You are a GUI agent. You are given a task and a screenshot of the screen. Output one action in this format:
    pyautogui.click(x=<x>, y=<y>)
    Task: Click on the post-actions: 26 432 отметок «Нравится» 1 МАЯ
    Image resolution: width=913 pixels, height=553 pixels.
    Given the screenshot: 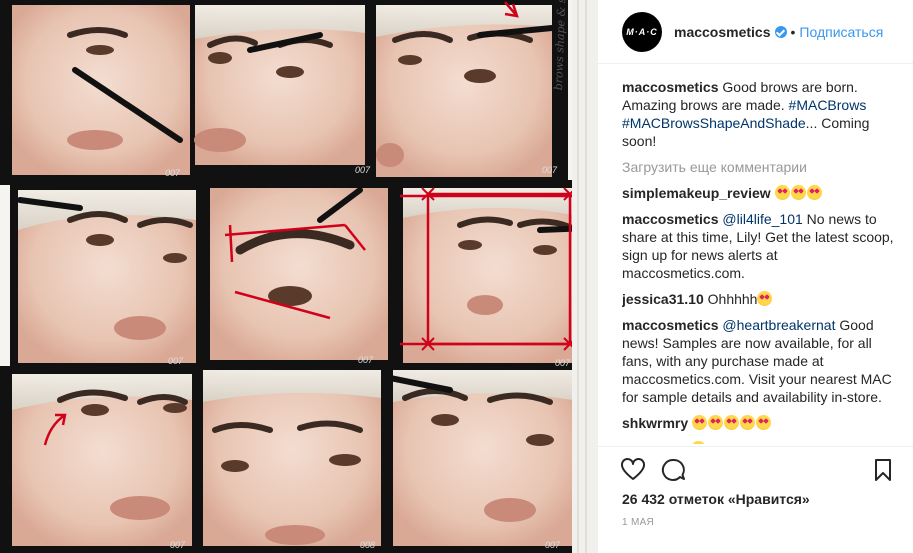 What is the action you would take?
    pyautogui.click(x=755, y=487)
    